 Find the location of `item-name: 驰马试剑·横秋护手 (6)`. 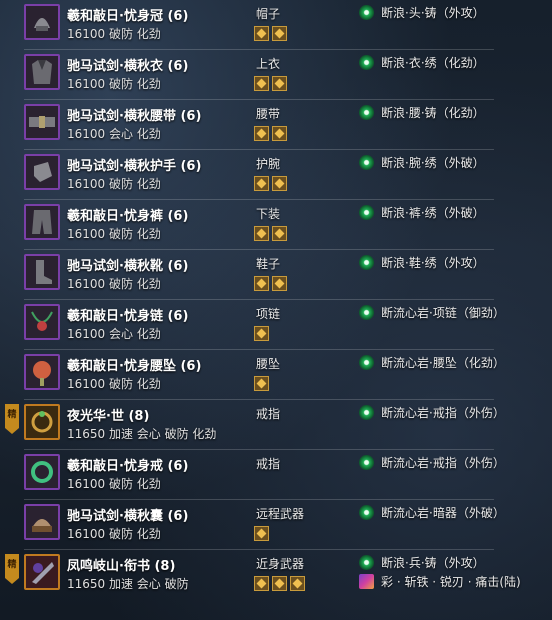

item-name: 驰马试剑·横秋护手 (6) is located at coordinates (134, 166).